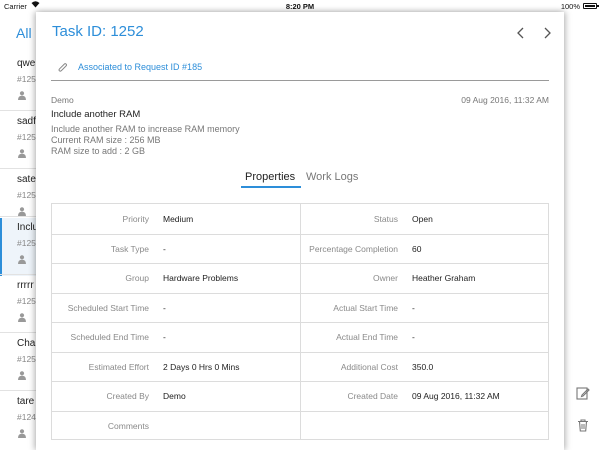 The height and width of the screenshot is (450, 600). I want to click on chevron-left-icon, so click(521, 33).